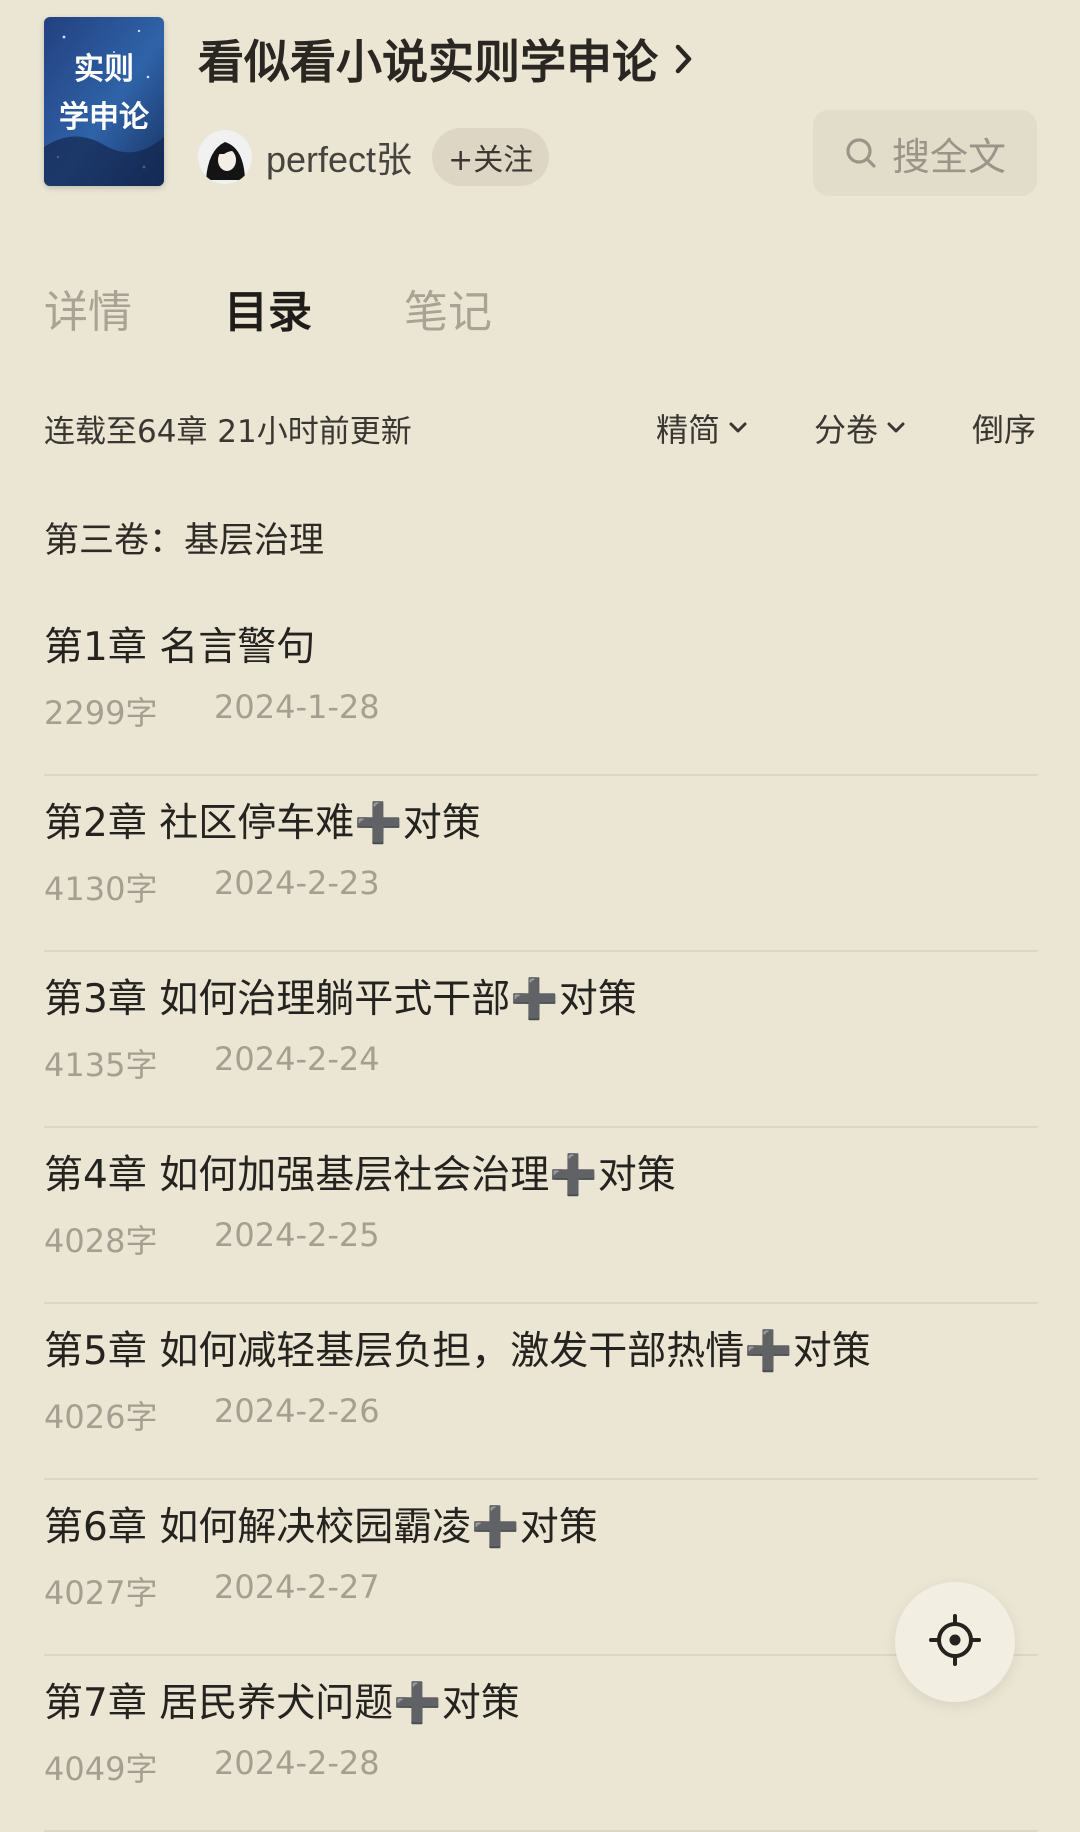 The width and height of the screenshot is (1080, 1832). I want to click on book-title: 看似看小说实则学申论, so click(446, 59).